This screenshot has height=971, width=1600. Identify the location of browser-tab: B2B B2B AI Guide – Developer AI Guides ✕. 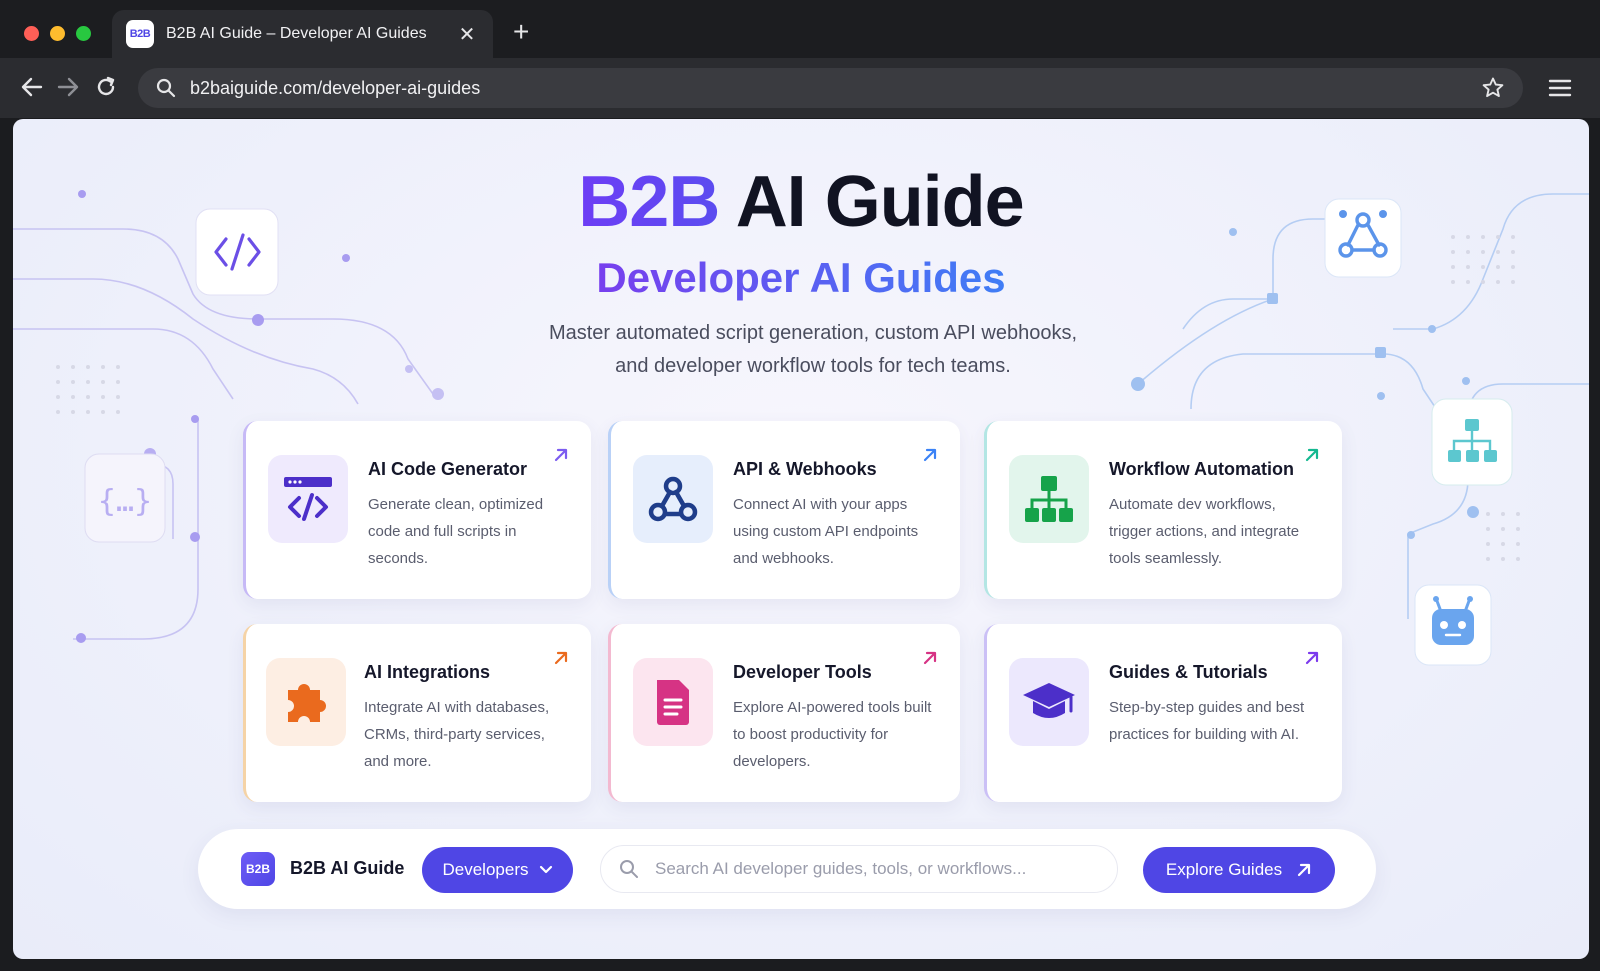
(302, 34).